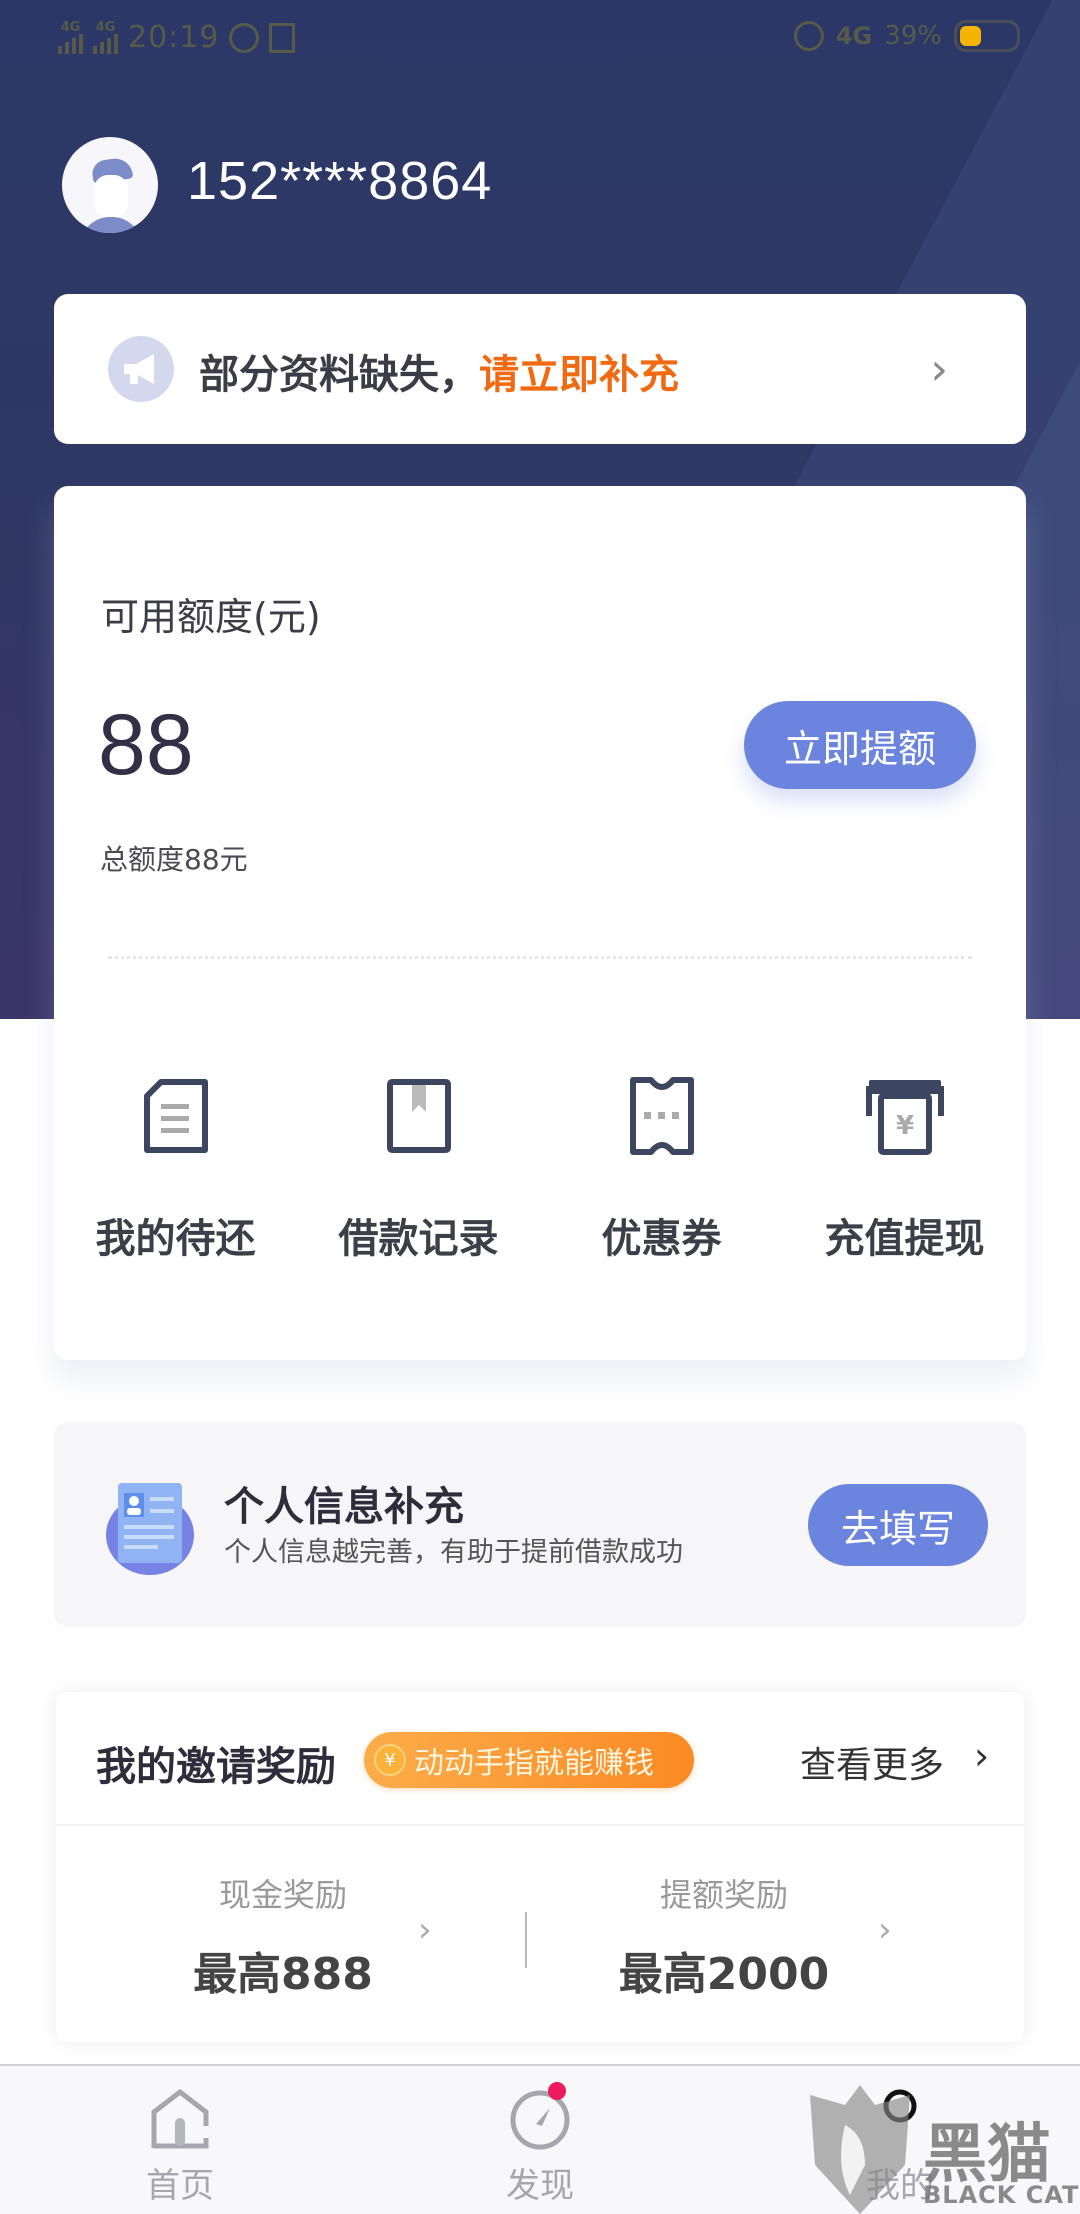 This screenshot has height=2214, width=1080. I want to click on personal-info-card: 个人信息补充 个人信息越完善，有助于提前借款成功 去填写, so click(540, 1524).